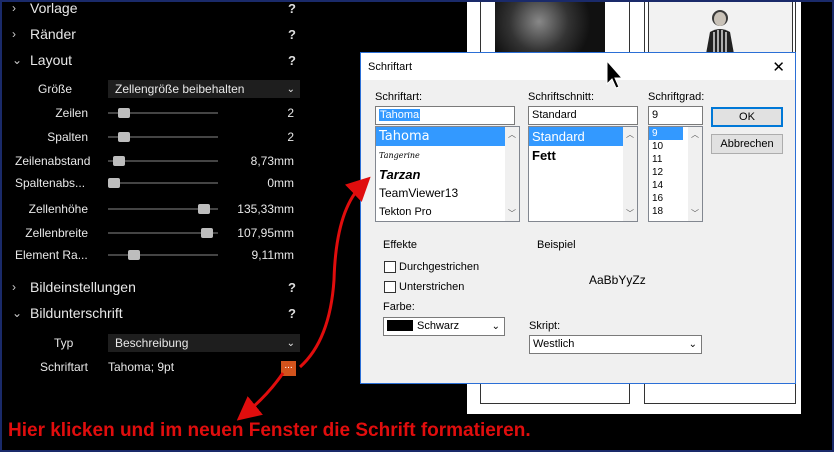  What do you see at coordinates (390, 67) in the screenshot?
I see `dialog-title: Schriftart` at bounding box center [390, 67].